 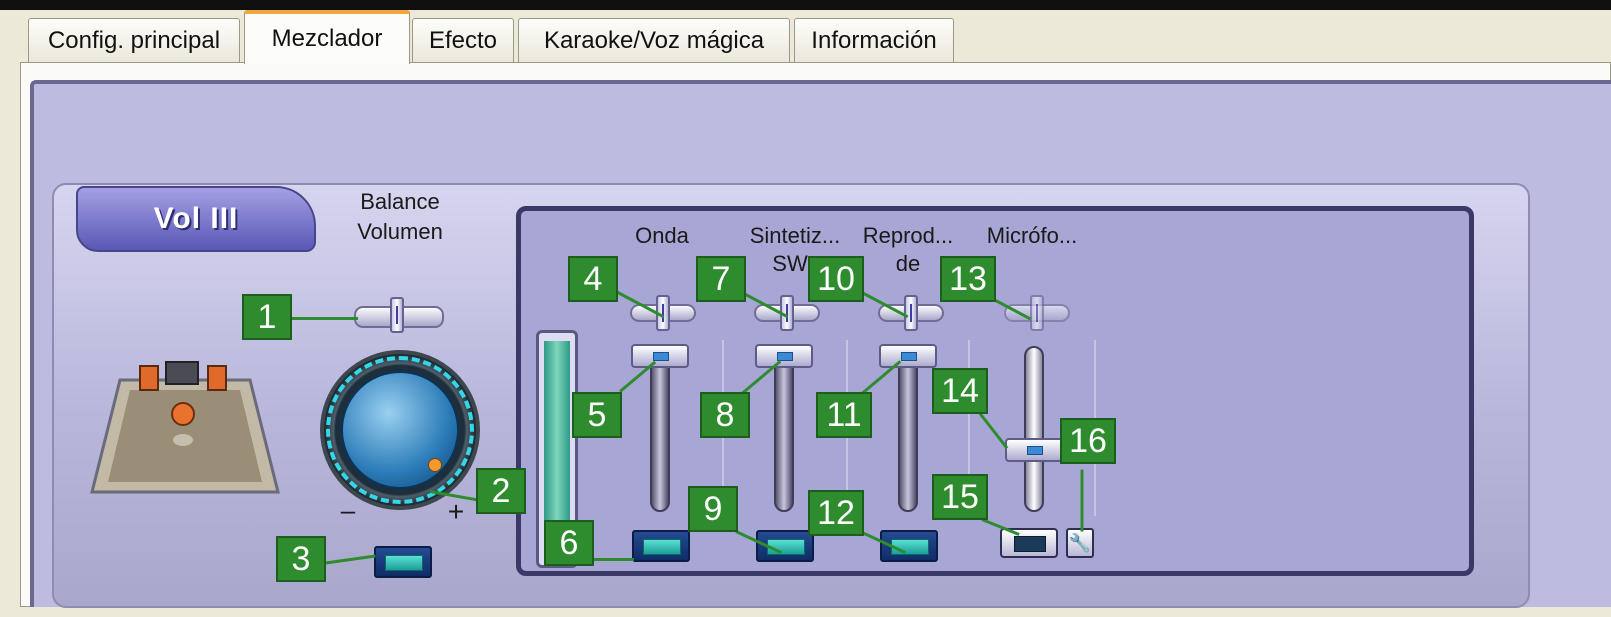 What do you see at coordinates (400, 231) in the screenshot?
I see `volume-label: Volumen` at bounding box center [400, 231].